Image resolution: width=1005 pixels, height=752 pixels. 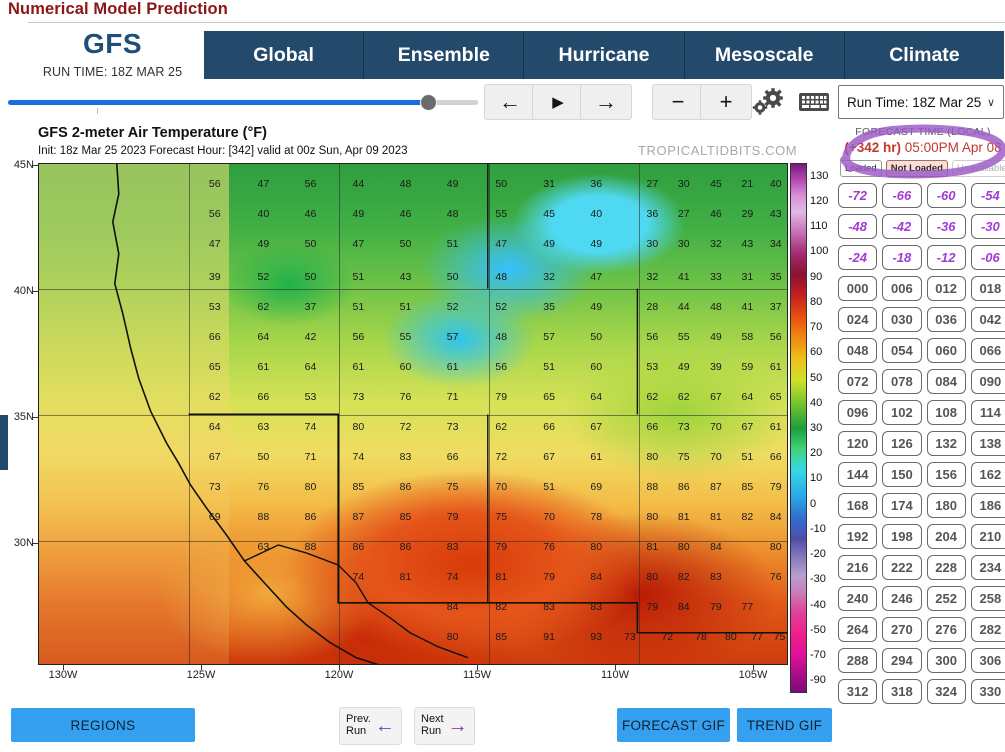 What do you see at coordinates (858, 474) in the screenshot?
I see `forecast-hour-button: 144` at bounding box center [858, 474].